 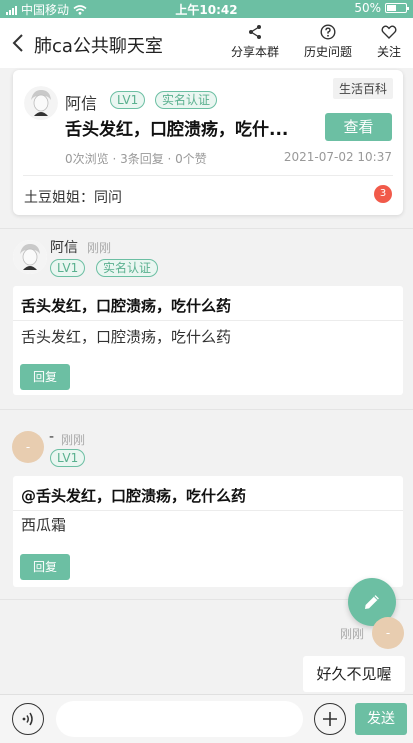 I want to click on share-icon, so click(x=255, y=32).